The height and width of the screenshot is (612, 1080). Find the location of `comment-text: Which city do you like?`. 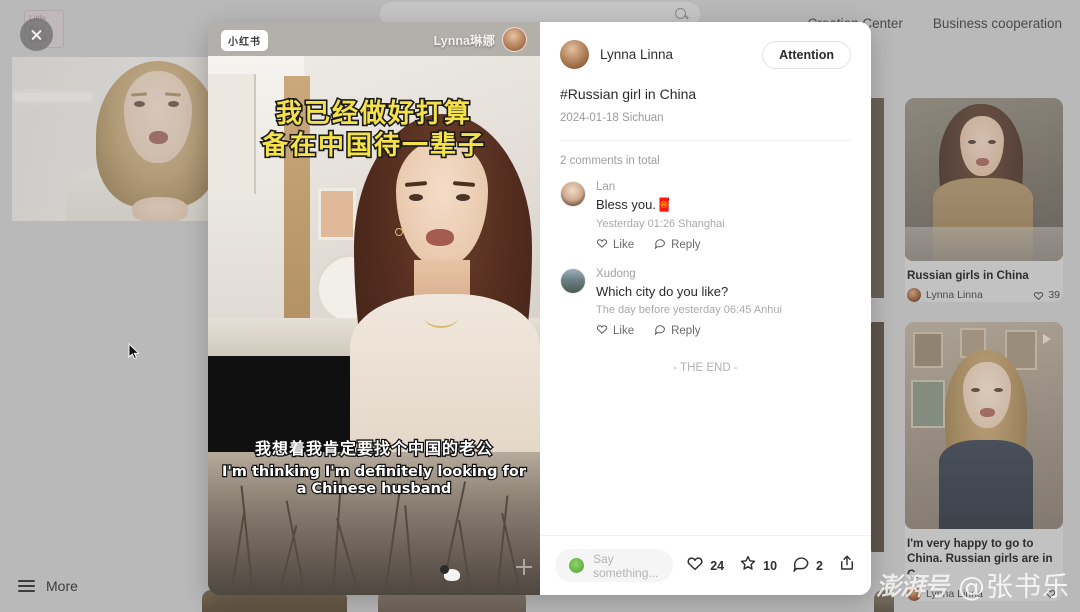

comment-text: Which city do you like? is located at coordinates (662, 291).